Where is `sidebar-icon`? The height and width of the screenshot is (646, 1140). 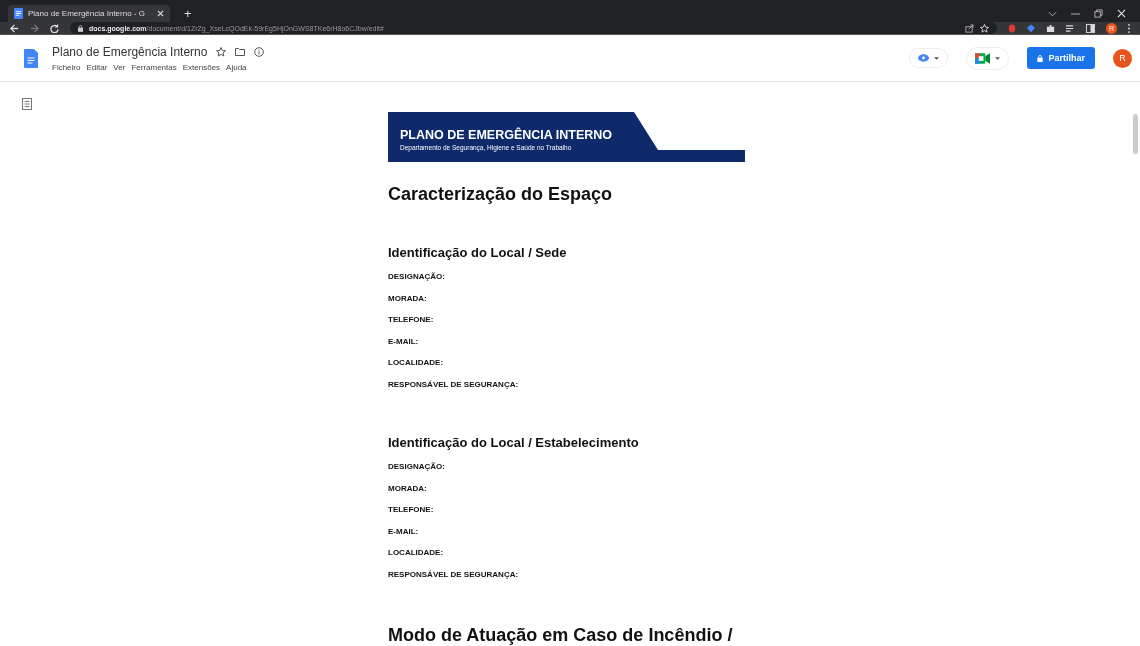 sidebar-icon is located at coordinates (1090, 28).